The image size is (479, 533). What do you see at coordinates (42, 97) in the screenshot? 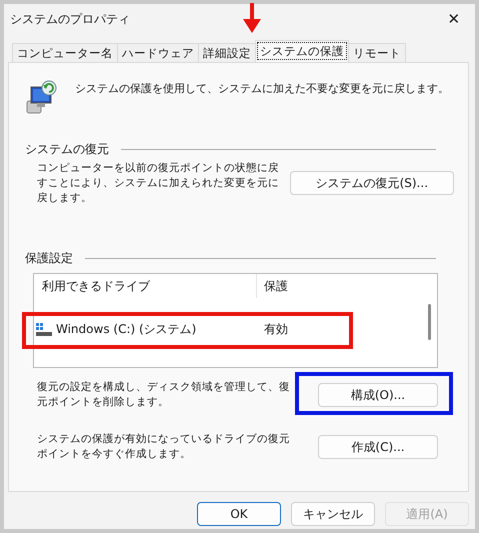
I see `computer-icon` at bounding box center [42, 97].